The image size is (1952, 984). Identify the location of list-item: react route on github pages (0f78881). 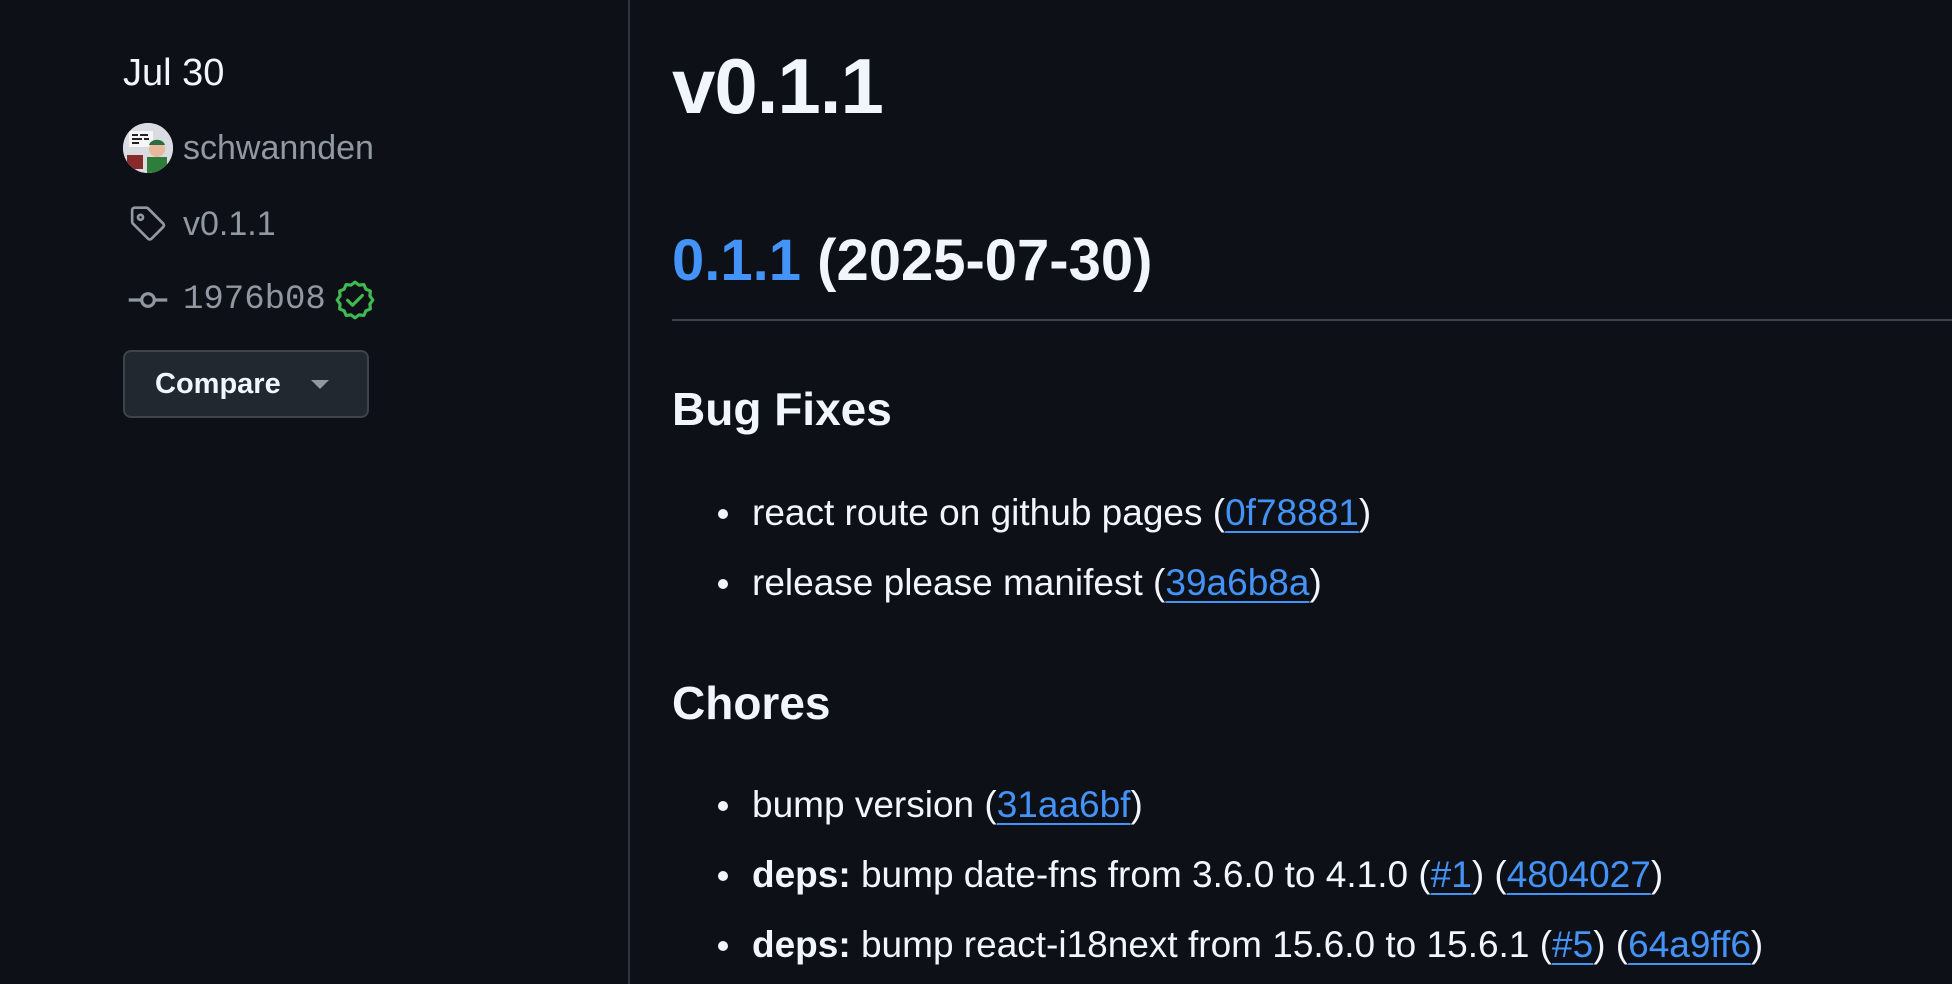
(1021, 513).